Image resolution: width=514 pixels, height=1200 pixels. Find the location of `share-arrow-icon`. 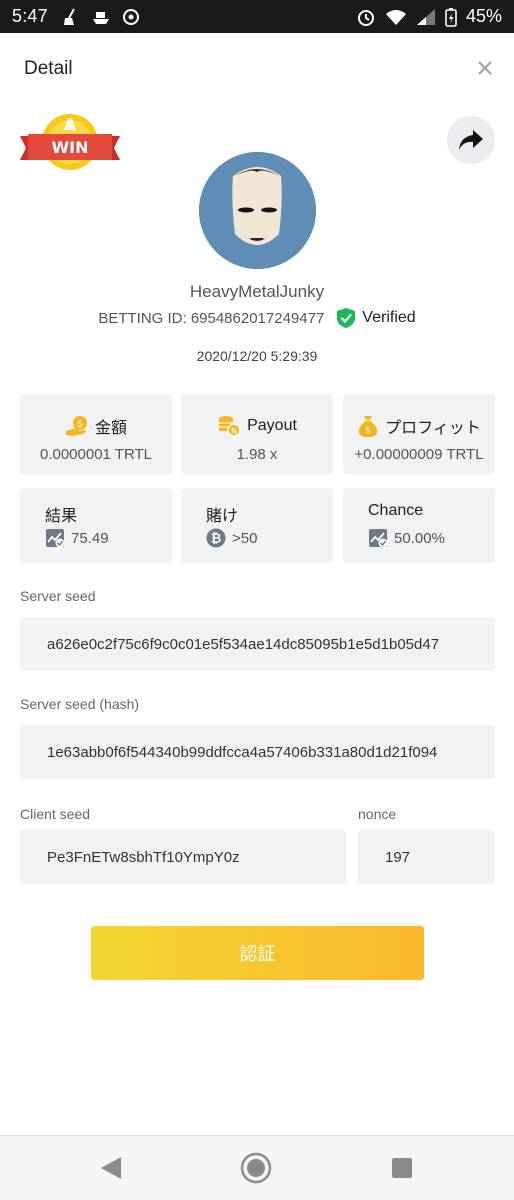

share-arrow-icon is located at coordinates (471, 140).